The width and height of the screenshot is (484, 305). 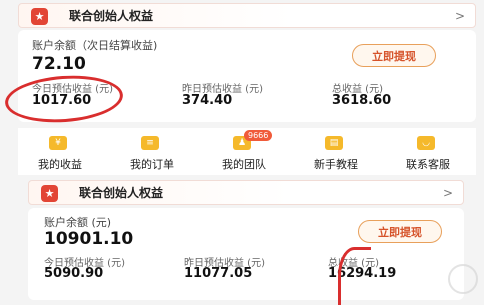 I want to click on balance-label: 账户余额 (元), so click(x=78, y=222).